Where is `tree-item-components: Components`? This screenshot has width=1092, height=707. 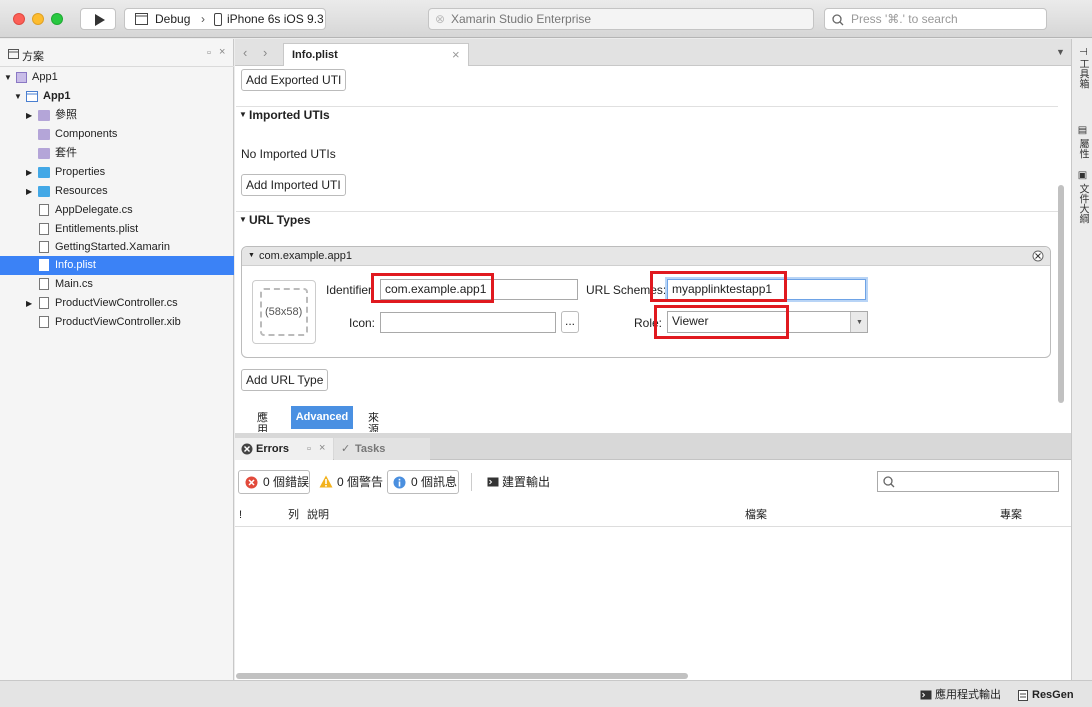 tree-item-components: Components is located at coordinates (117, 134).